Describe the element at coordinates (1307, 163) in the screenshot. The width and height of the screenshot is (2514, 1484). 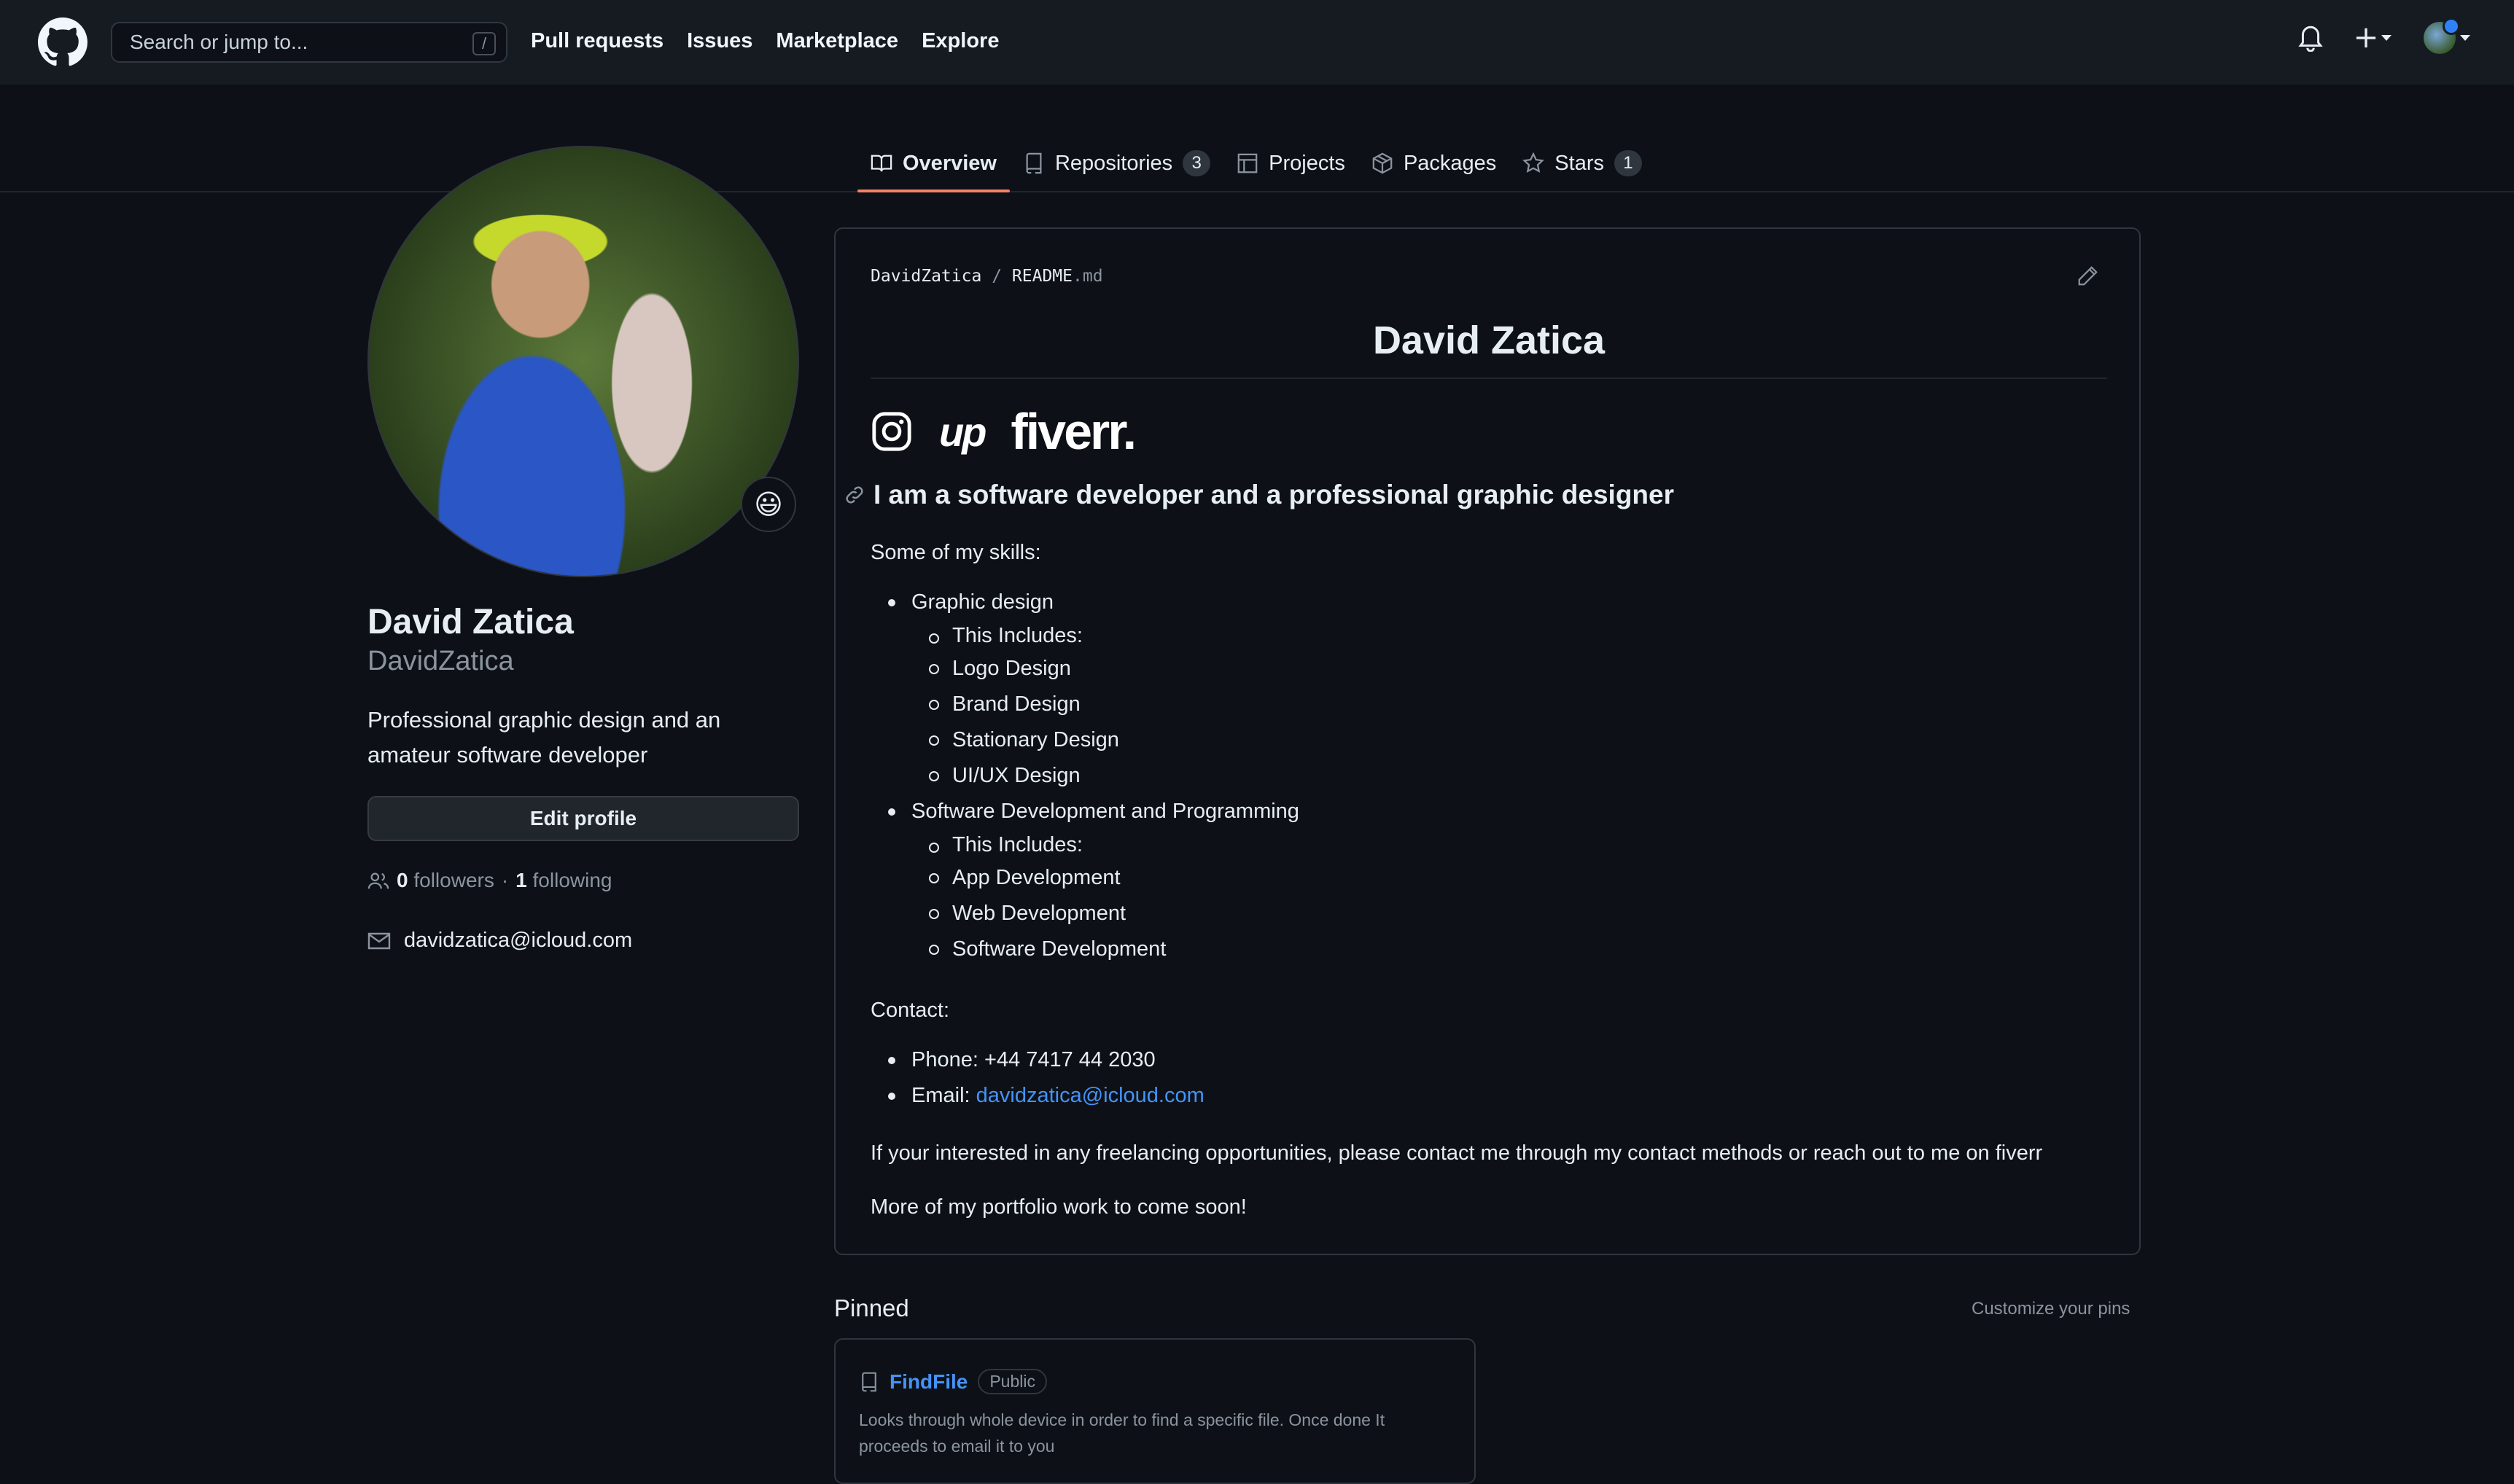
I see `tab-label: Projects` at that location.